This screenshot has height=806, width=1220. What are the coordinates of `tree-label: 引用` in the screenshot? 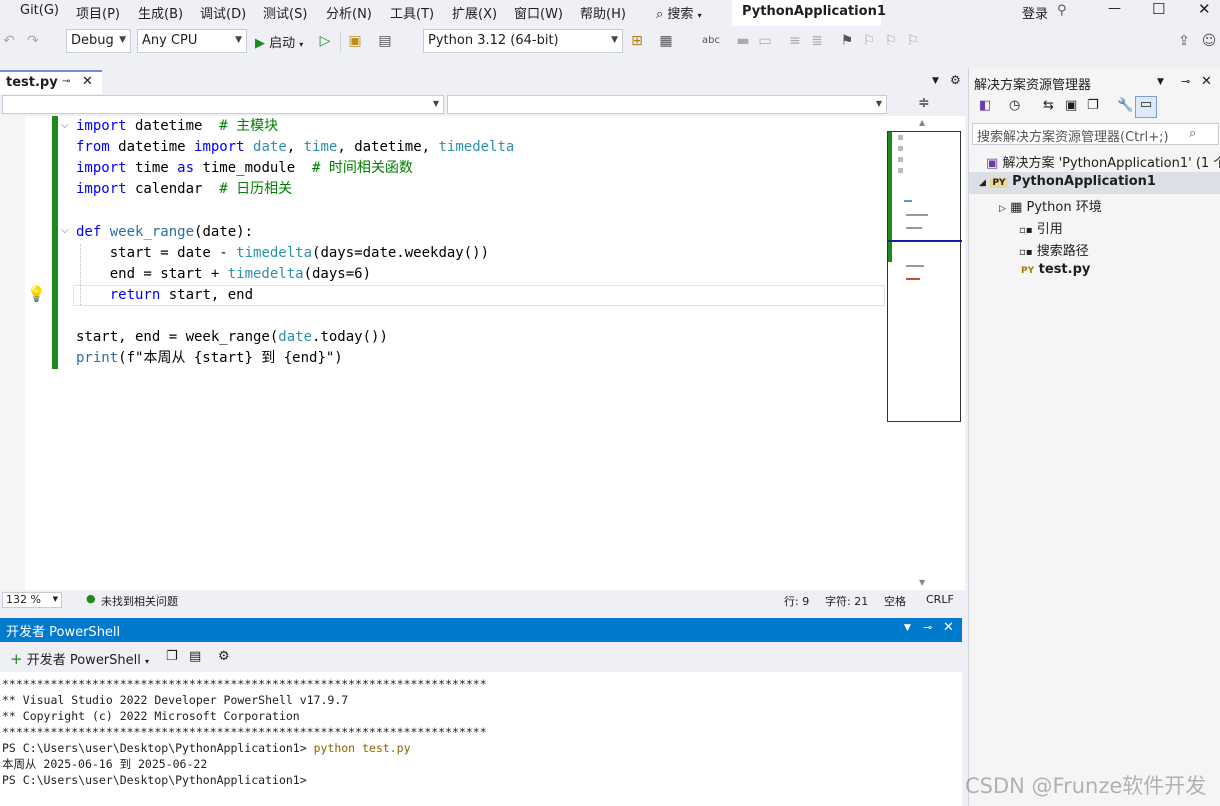 It's located at (1049, 229).